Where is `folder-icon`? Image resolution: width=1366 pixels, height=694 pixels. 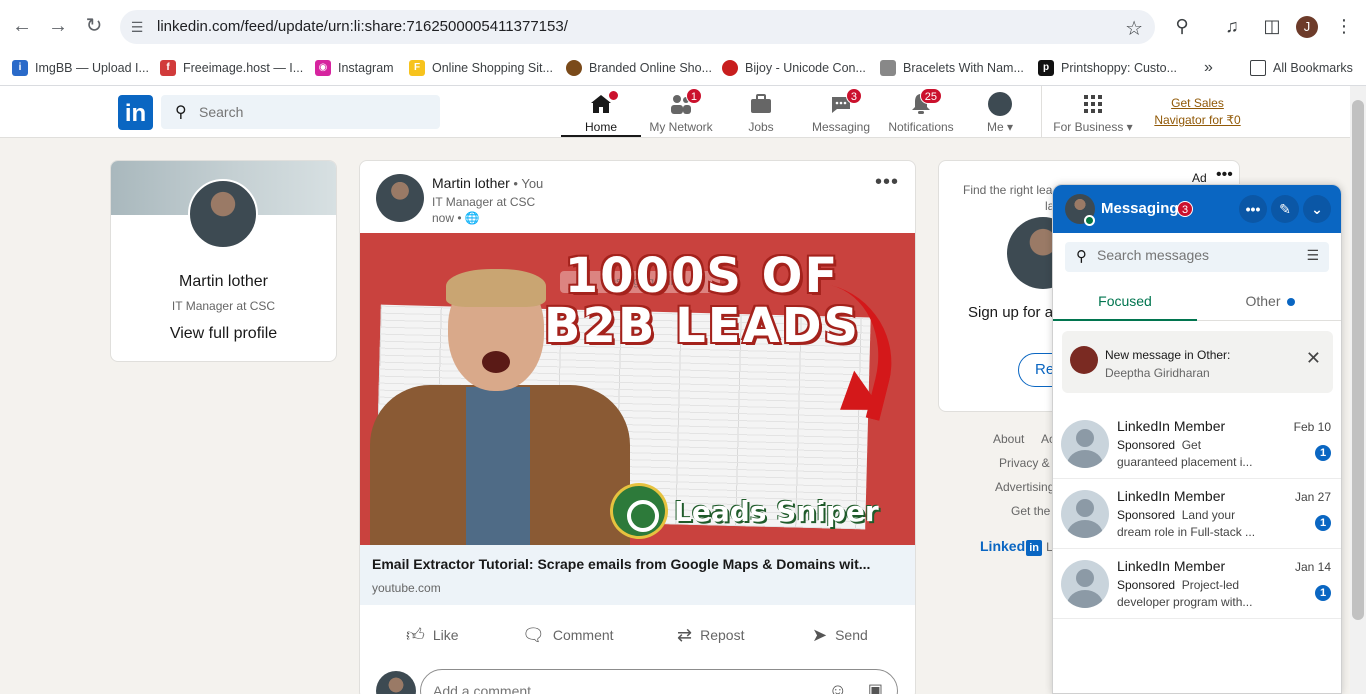
folder-icon is located at coordinates (1258, 68).